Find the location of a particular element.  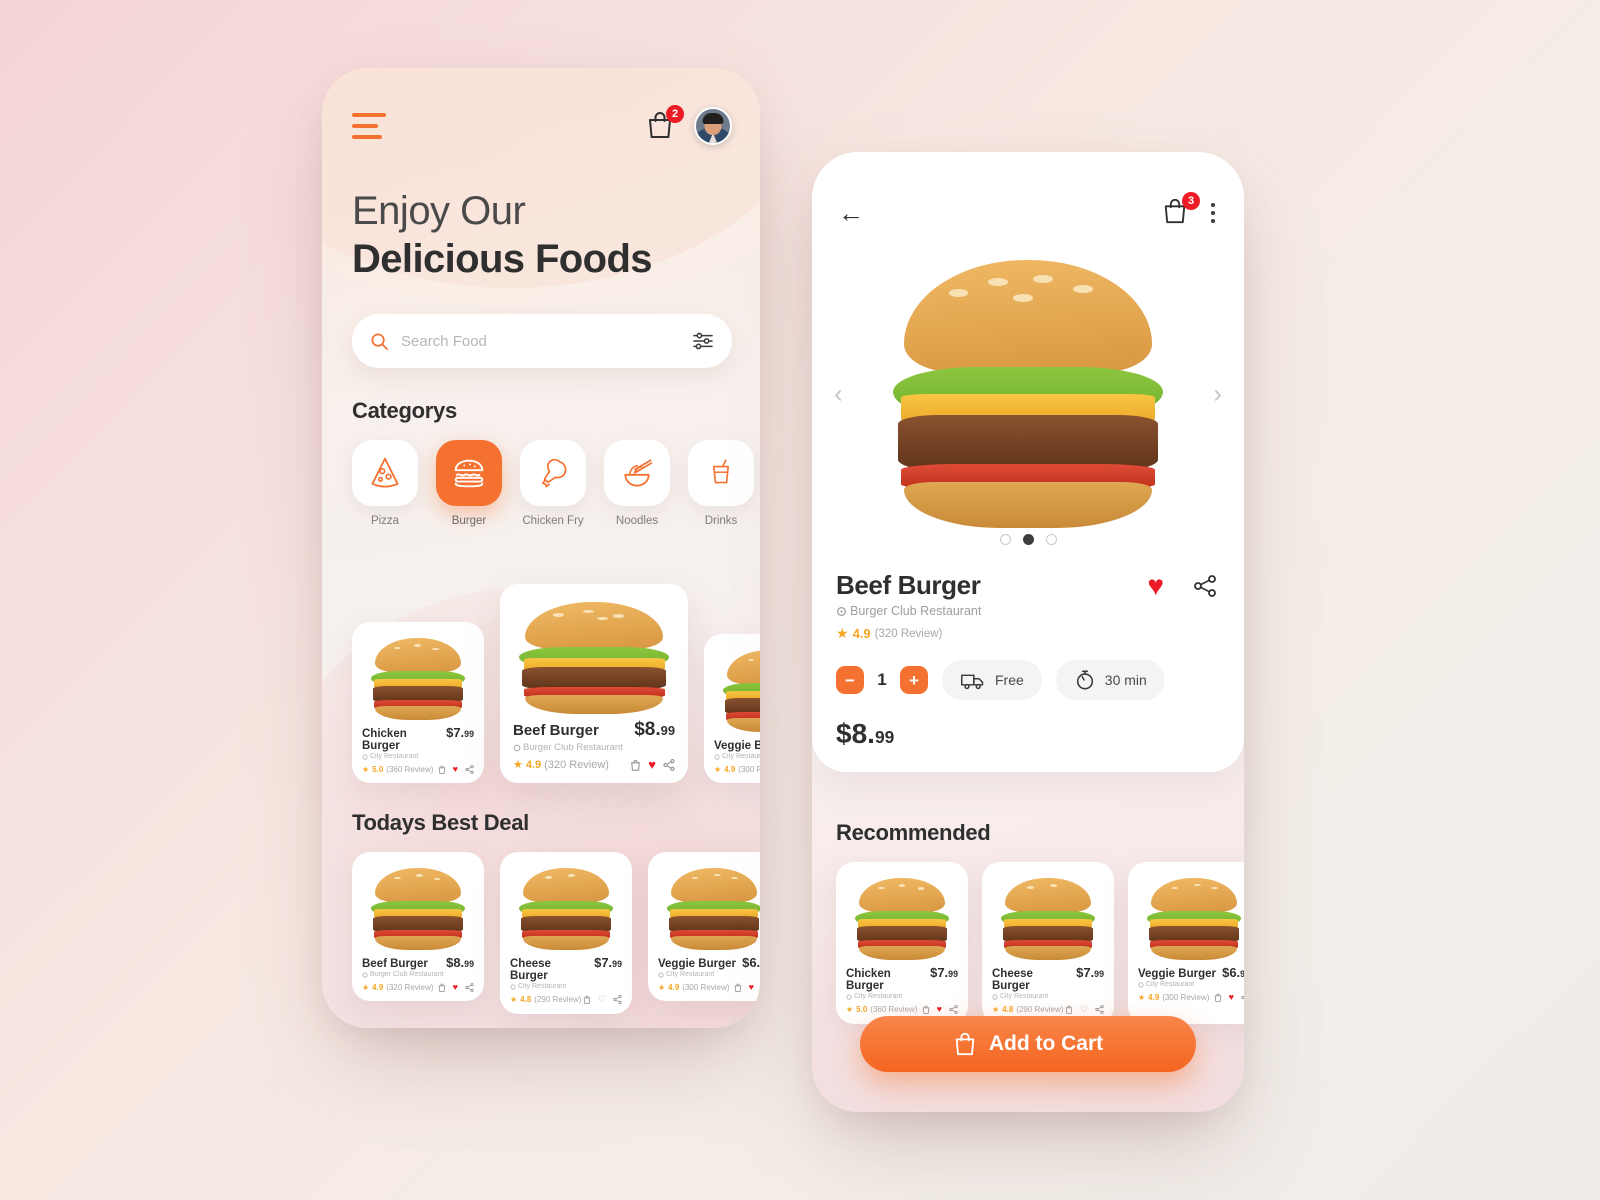

kebab-menu-icon is located at coordinates (1213, 213).